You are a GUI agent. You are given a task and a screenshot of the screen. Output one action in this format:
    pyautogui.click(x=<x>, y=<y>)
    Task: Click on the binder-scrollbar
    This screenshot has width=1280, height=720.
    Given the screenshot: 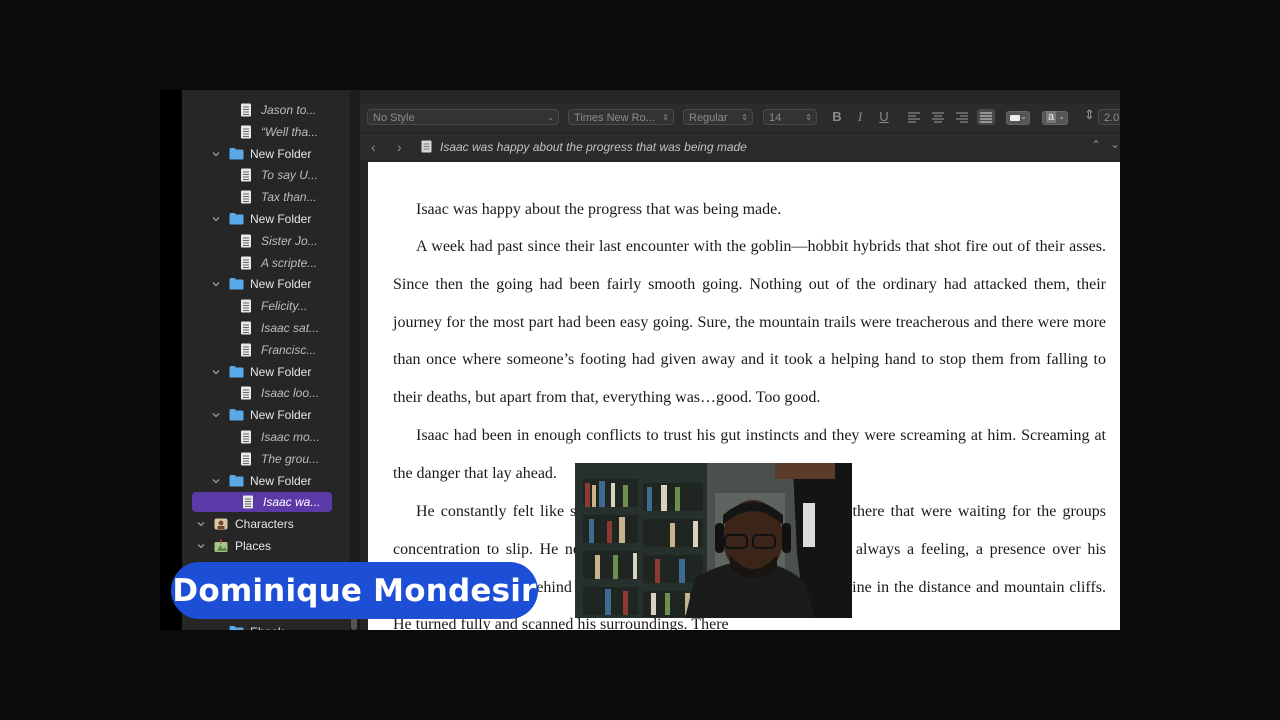 What is the action you would take?
    pyautogui.click(x=354, y=360)
    